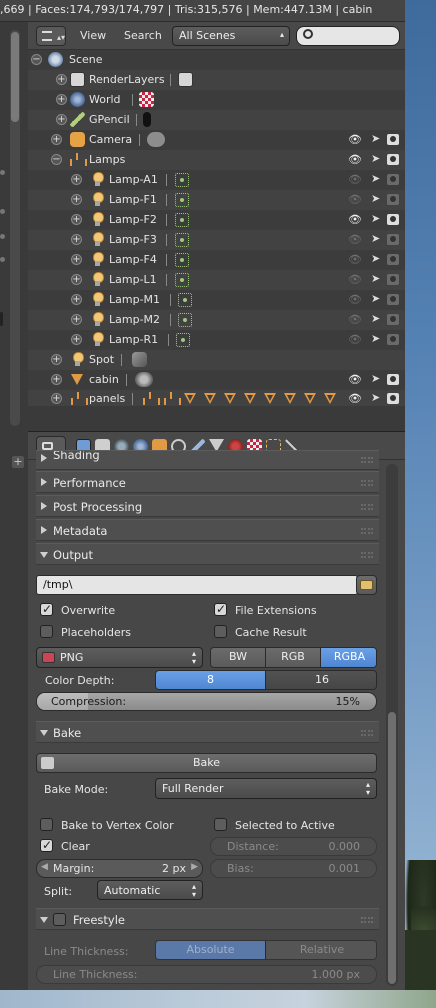 The height and width of the screenshot is (1008, 436). What do you see at coordinates (46, 631) in the screenshot?
I see `placeholders-checkbox` at bounding box center [46, 631].